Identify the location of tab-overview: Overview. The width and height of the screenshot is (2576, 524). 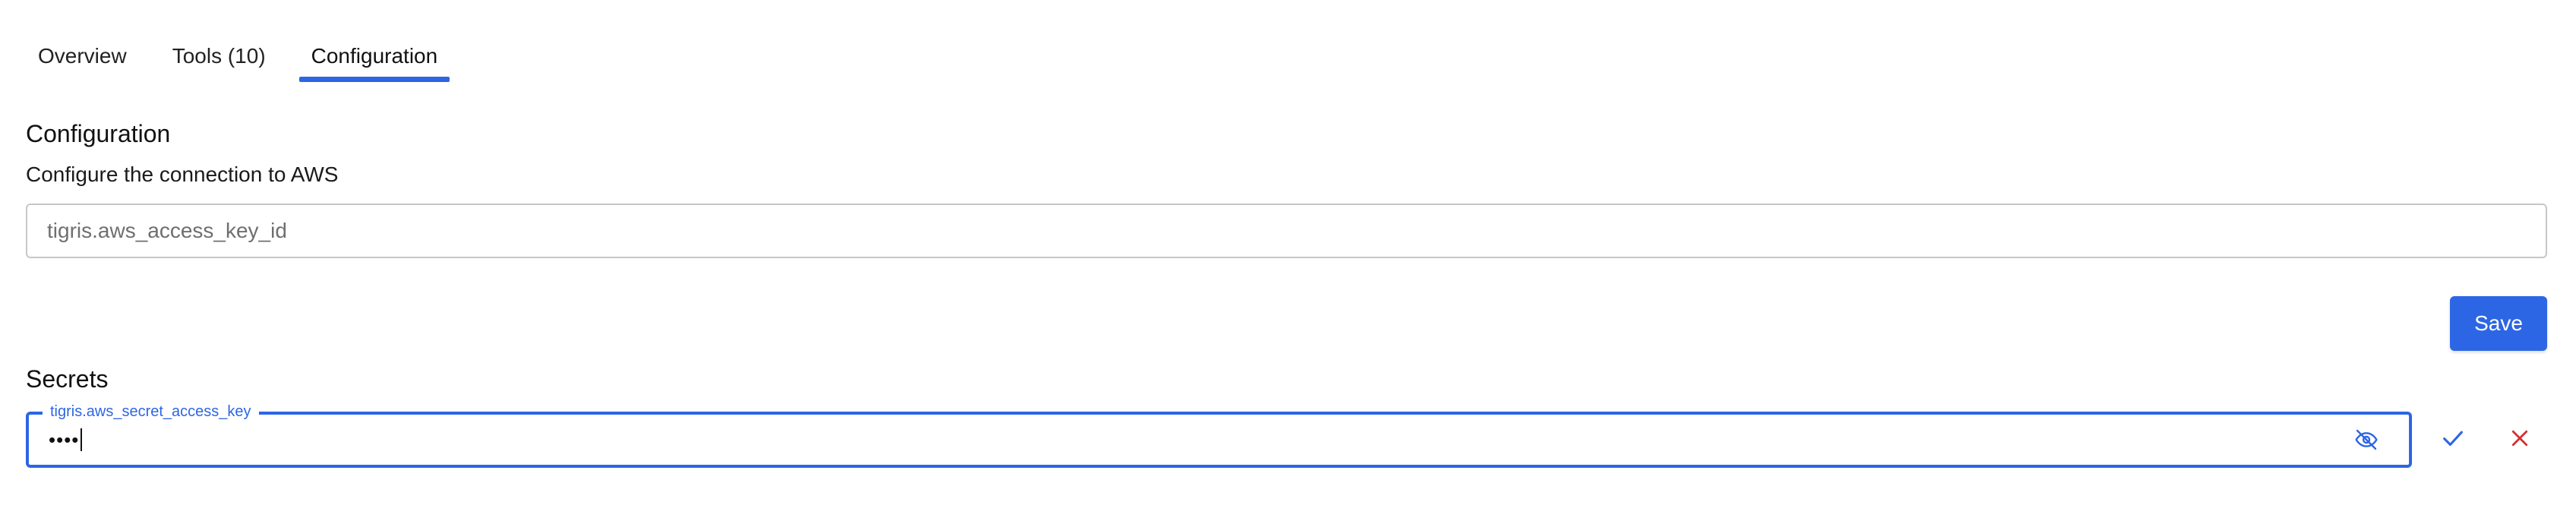
(82, 57).